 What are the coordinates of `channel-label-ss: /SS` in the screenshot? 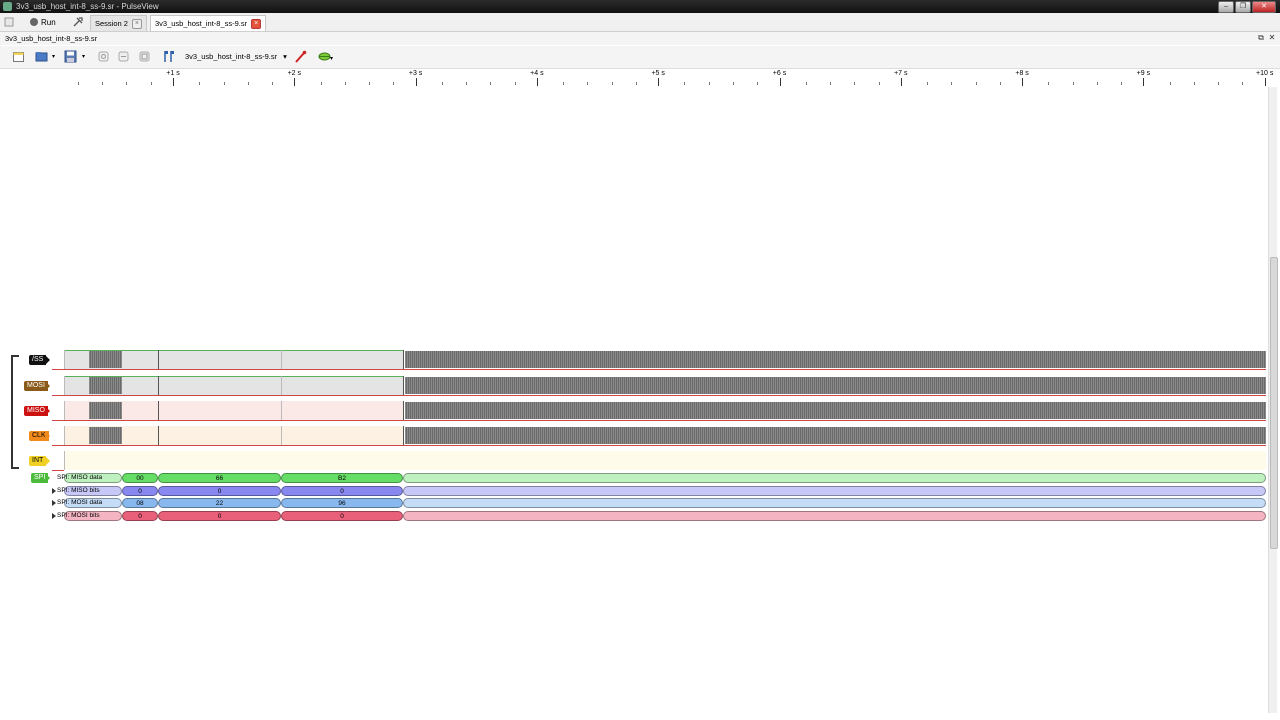 It's located at (38, 360).